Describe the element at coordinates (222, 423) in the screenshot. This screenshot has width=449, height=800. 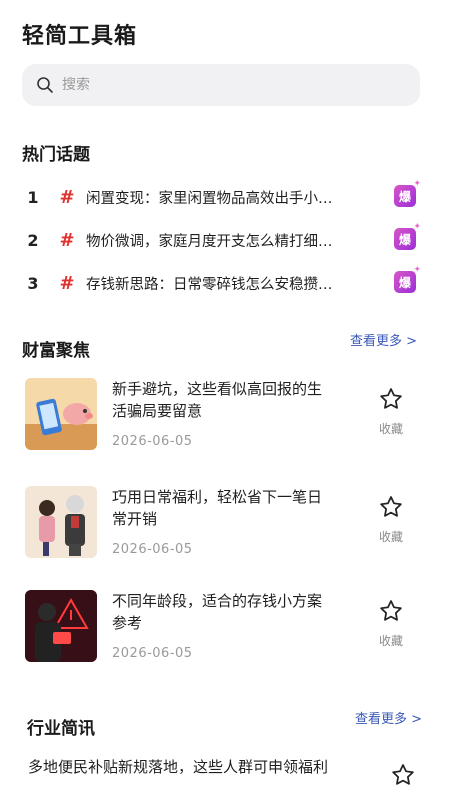
I see `article-card: 新手避坑，这些看似高回报的生活骗局要留意 2026-06-05 收藏` at that location.